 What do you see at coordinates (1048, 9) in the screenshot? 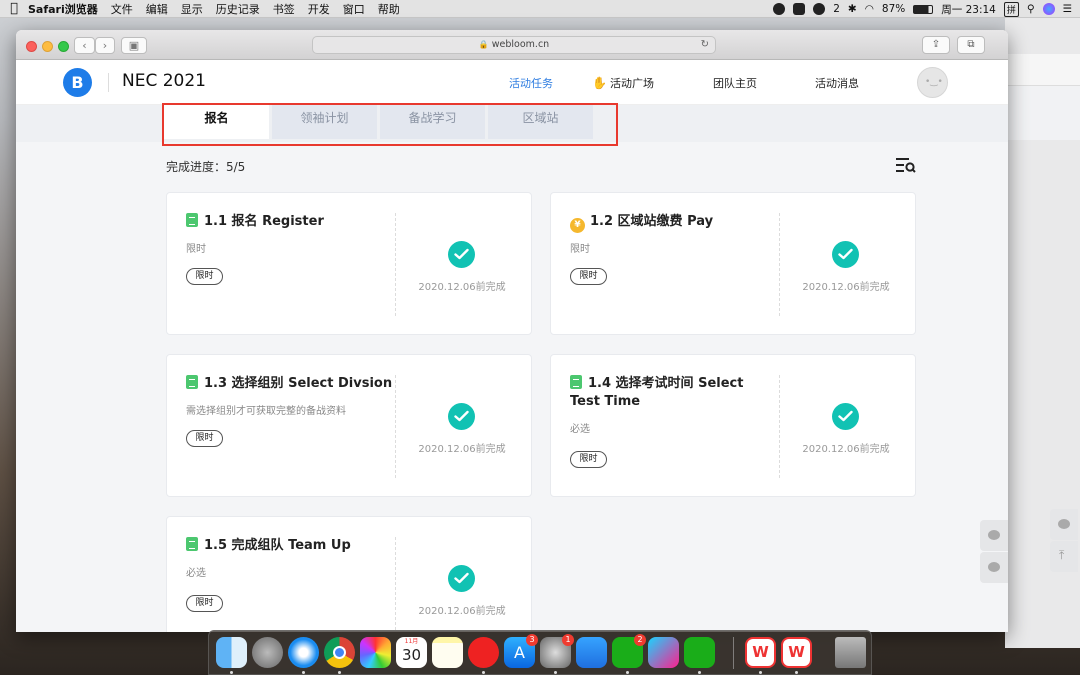
I see `siri-icon` at bounding box center [1048, 9].